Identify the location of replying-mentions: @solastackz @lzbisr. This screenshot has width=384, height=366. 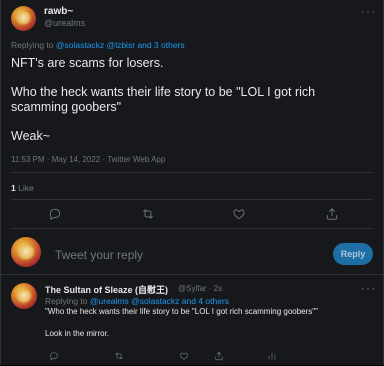
(95, 45).